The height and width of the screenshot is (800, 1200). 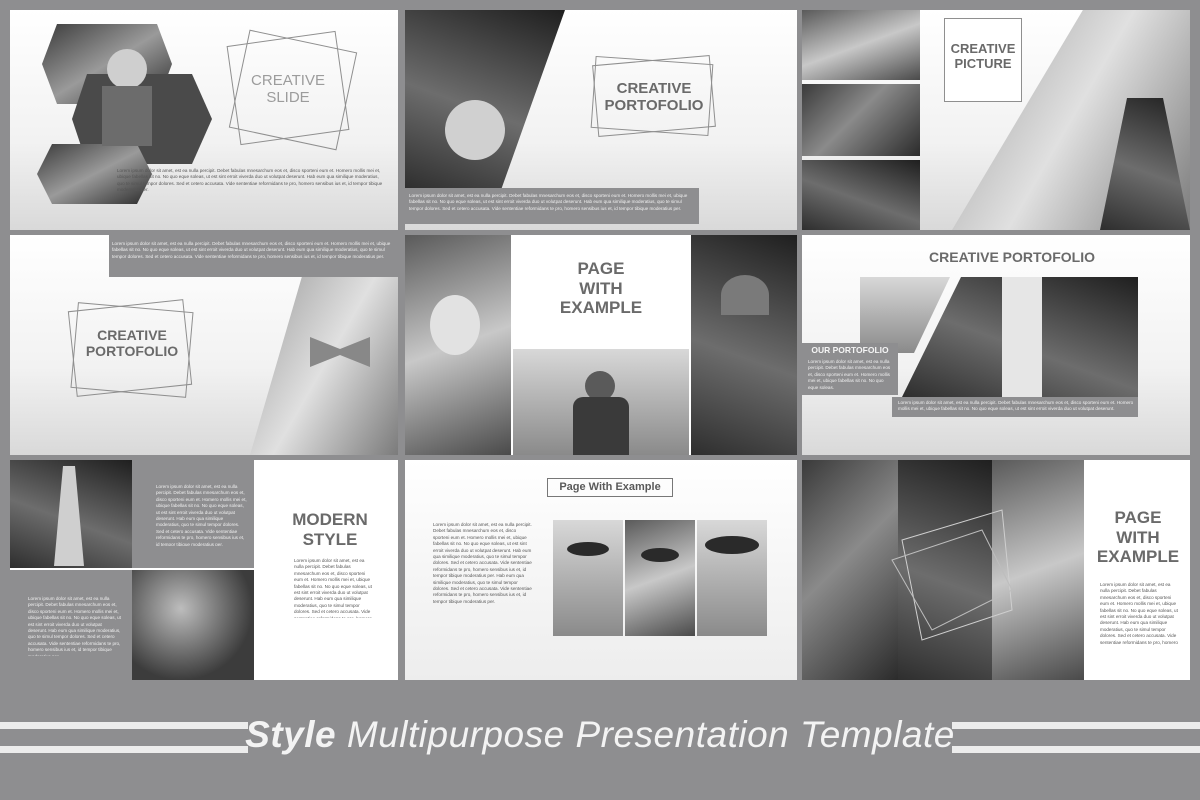 What do you see at coordinates (996, 120) in the screenshot?
I see `slide-creative-picture: CREATIVE PICTURE` at bounding box center [996, 120].